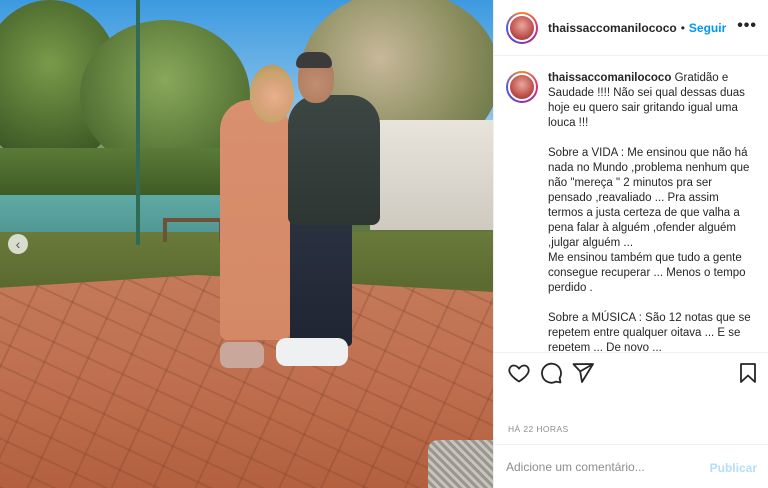 The image size is (768, 488). Describe the element at coordinates (460, 464) in the screenshot. I see `photo-wicker-chair` at that location.